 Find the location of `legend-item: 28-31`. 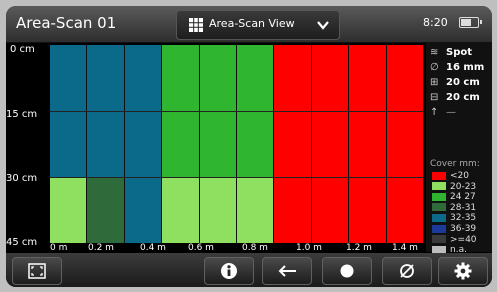

legend-item: 28-31 is located at coordinates (454, 208).